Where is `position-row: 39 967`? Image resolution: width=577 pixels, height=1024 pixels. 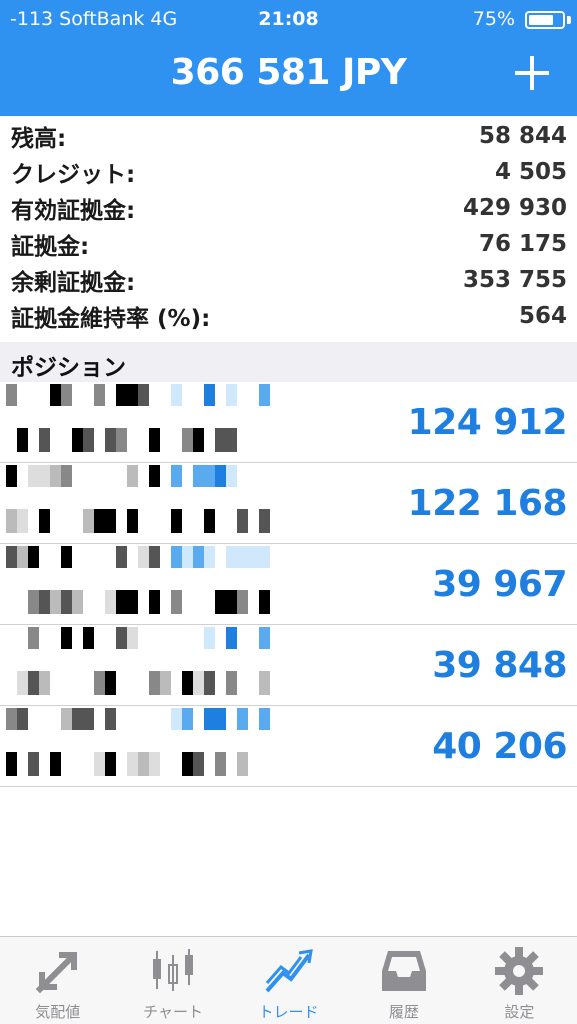
position-row: 39 967 is located at coordinates (288, 584).